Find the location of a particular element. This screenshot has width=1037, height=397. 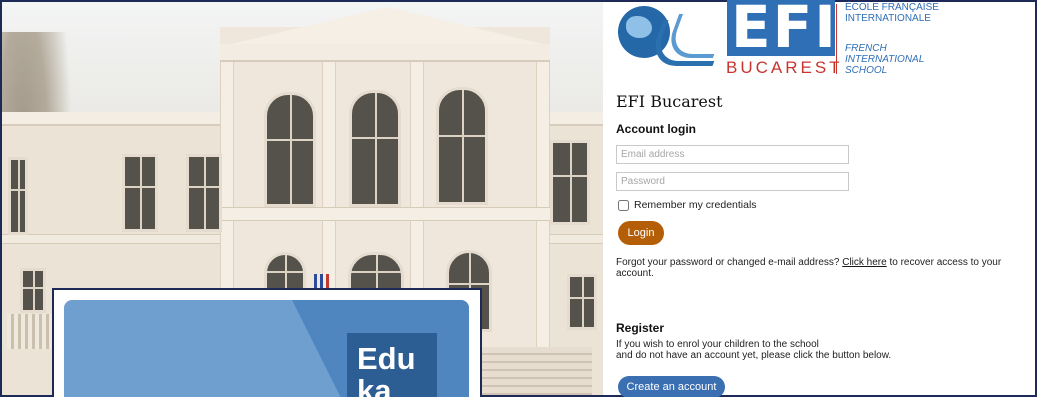

eduka-banner: Edu ka is located at coordinates (266, 348).